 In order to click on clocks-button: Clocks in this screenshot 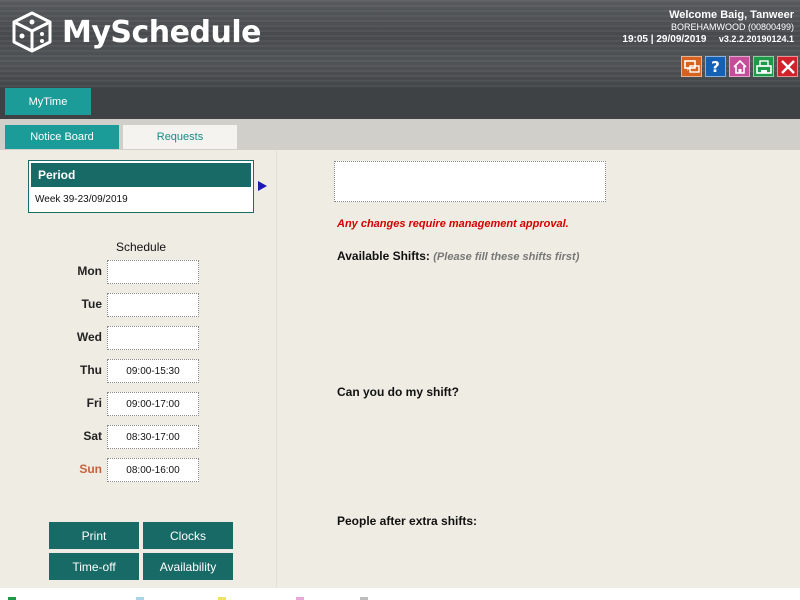, I will do `click(188, 535)`.